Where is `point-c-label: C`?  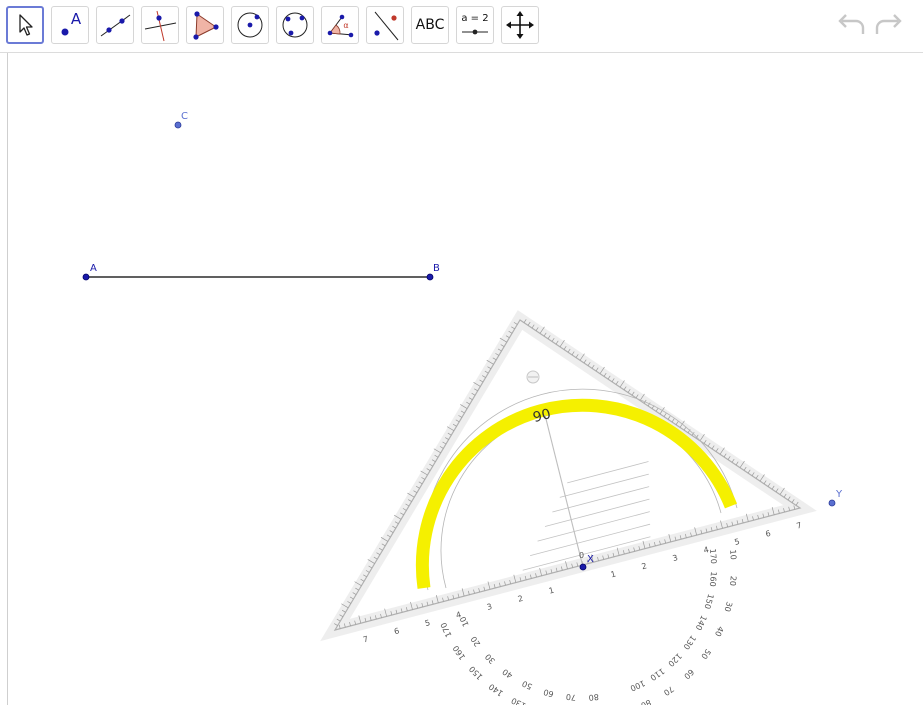 point-c-label: C is located at coordinates (184, 116).